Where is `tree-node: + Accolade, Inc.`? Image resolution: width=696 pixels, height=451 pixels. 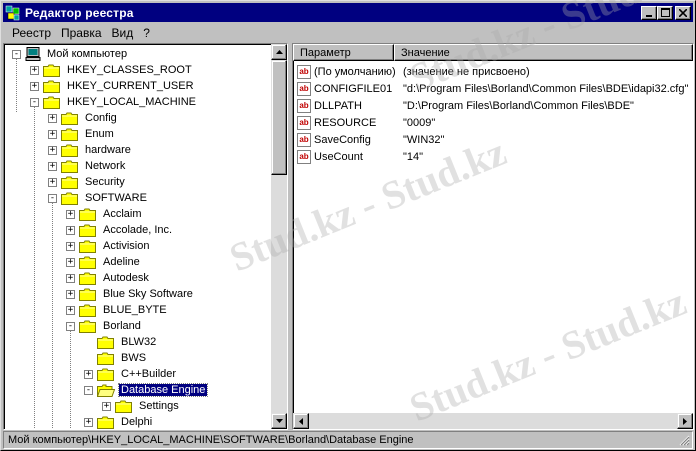
tree-node: + Accolade, Inc. is located at coordinates (120, 230).